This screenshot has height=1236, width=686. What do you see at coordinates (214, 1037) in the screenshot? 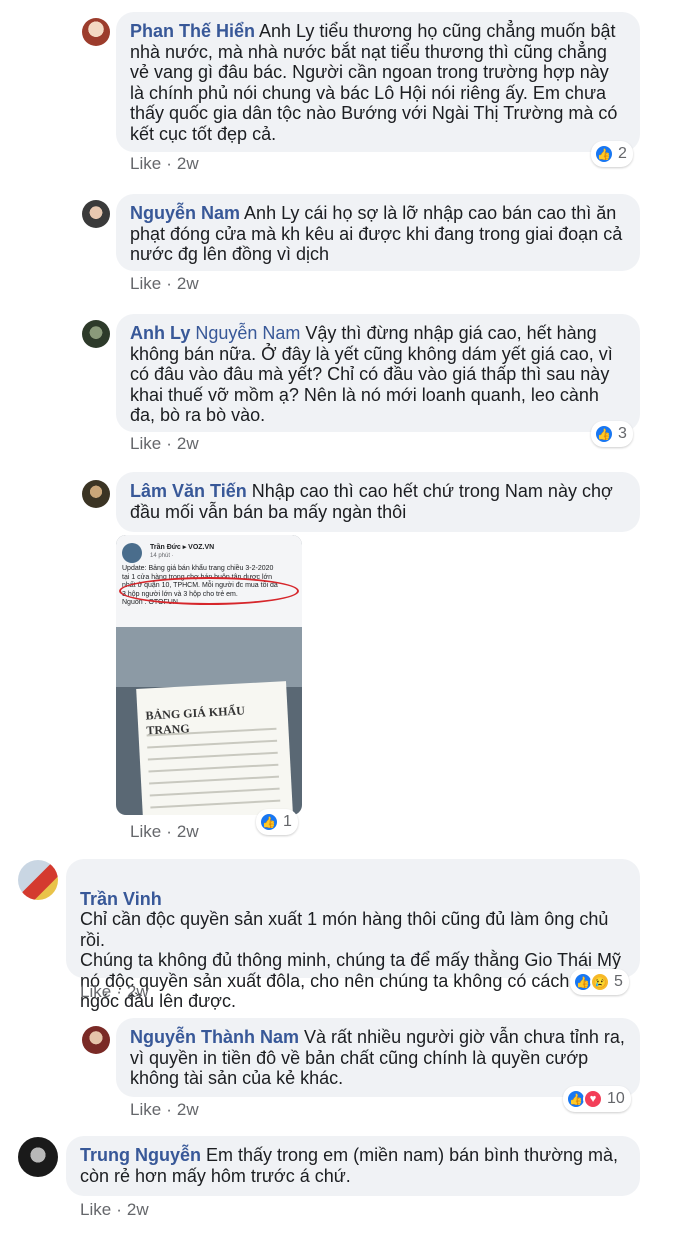
I see `author-name: Nguyễn Thành Nam` at bounding box center [214, 1037].